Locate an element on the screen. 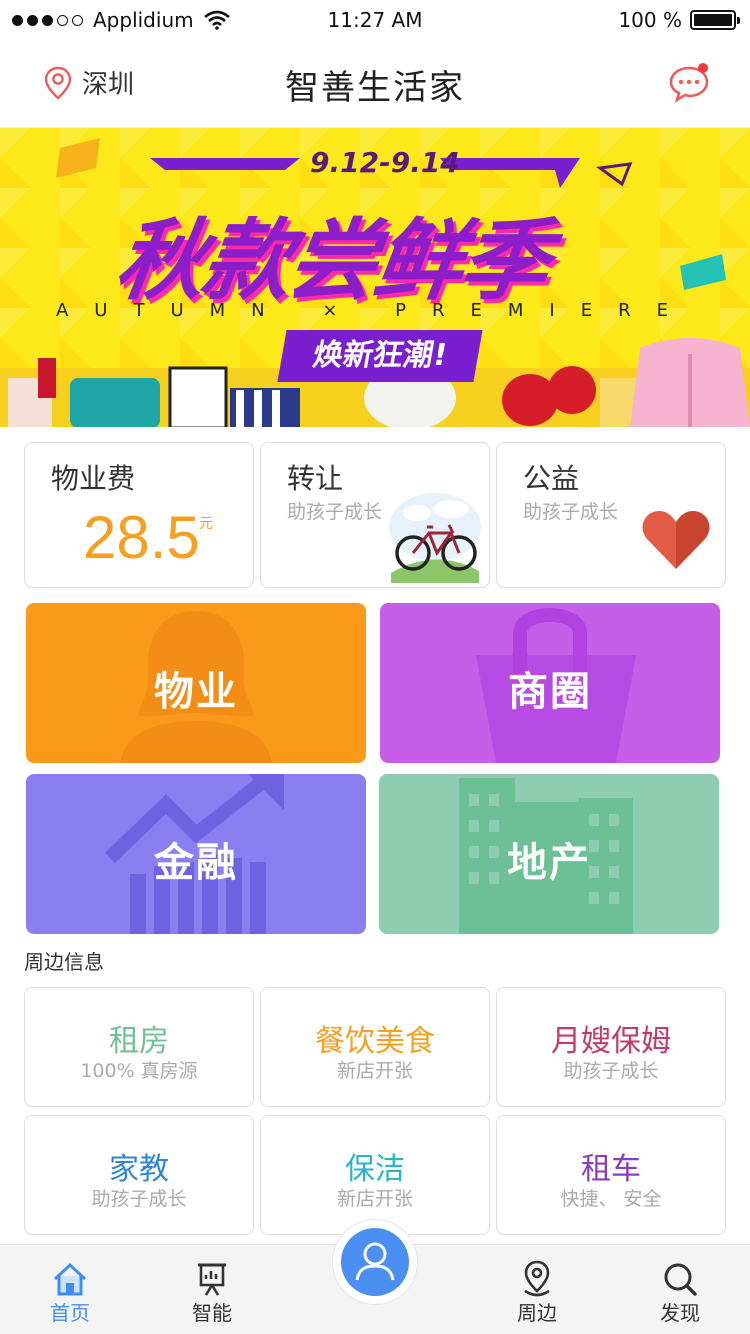 This screenshot has width=750, height=1334. property-fee-card: 物业费 28.5 元 is located at coordinates (139, 515).